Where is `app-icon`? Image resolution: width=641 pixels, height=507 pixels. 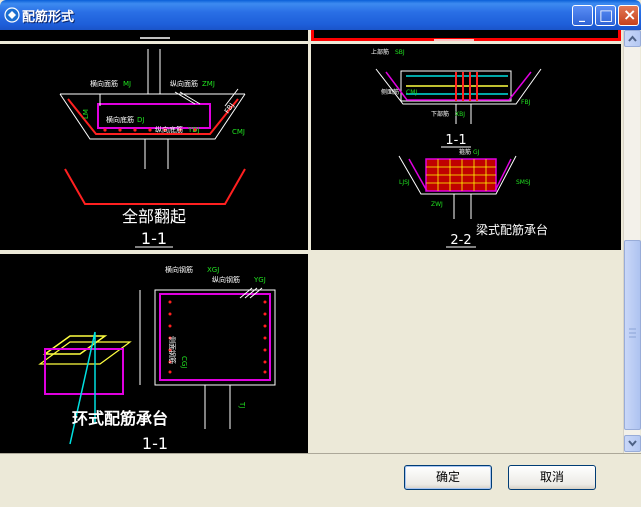
app-icon is located at coordinates (12, 15).